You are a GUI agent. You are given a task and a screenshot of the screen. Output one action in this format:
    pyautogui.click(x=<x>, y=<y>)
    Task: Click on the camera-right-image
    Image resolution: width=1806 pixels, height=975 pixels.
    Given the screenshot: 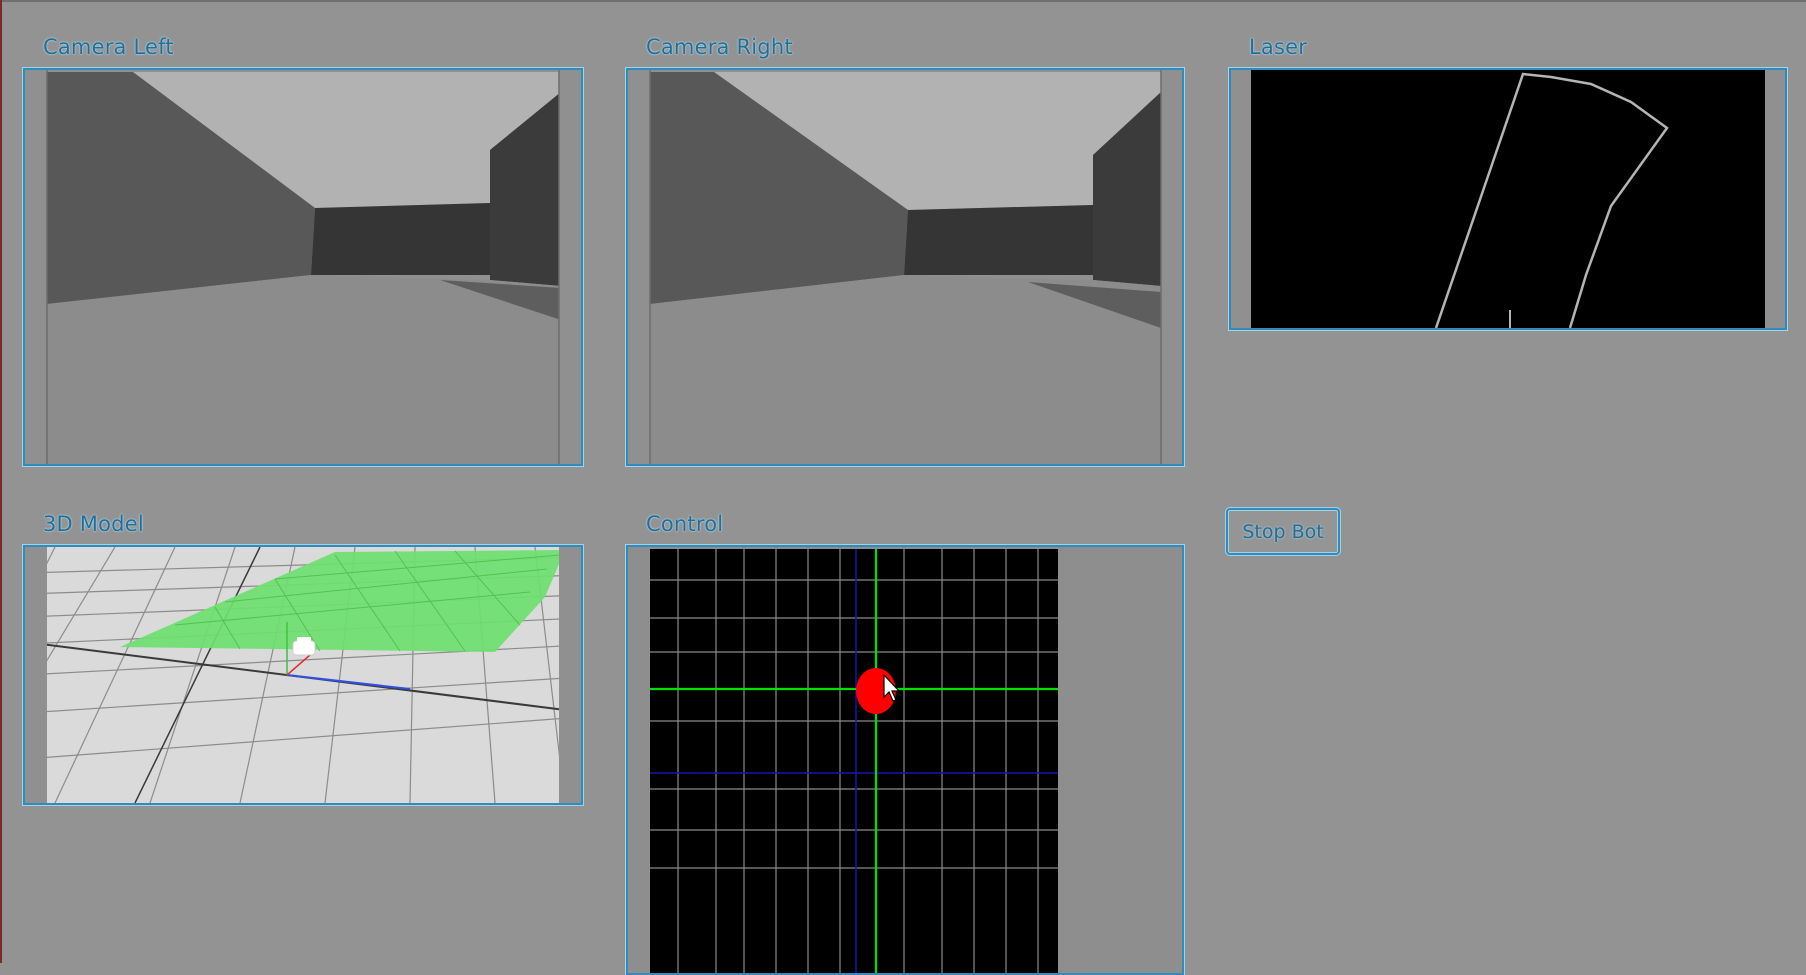 What is the action you would take?
    pyautogui.click(x=905, y=267)
    